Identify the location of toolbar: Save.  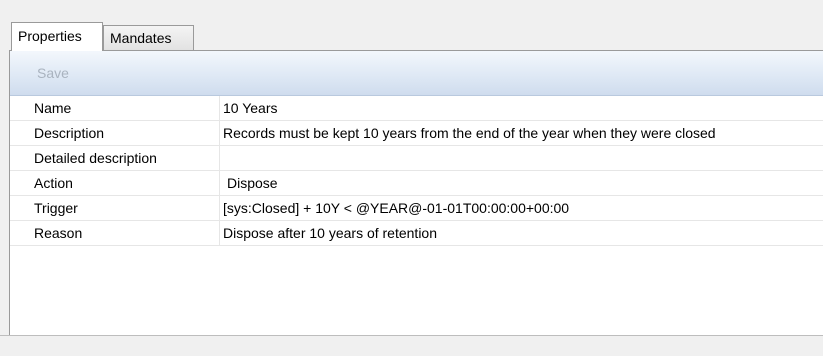
(416, 73).